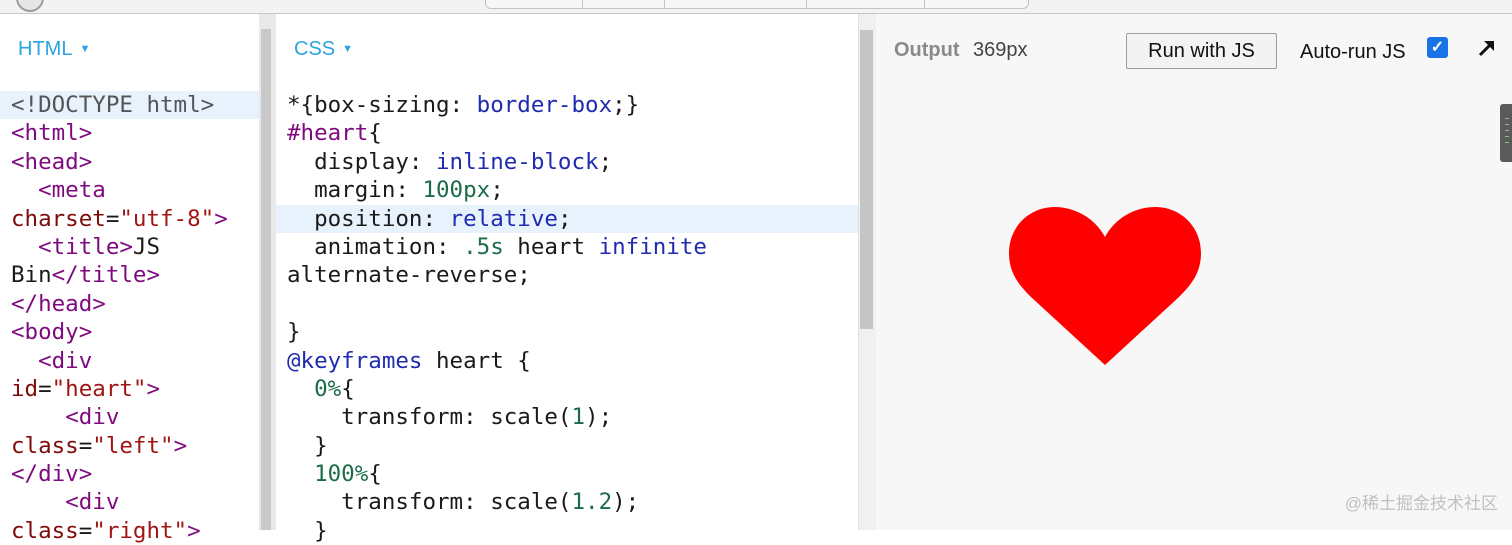 This screenshot has height=545, width=1512. Describe the element at coordinates (129, 332) in the screenshot. I see `code-line: <body>` at that location.